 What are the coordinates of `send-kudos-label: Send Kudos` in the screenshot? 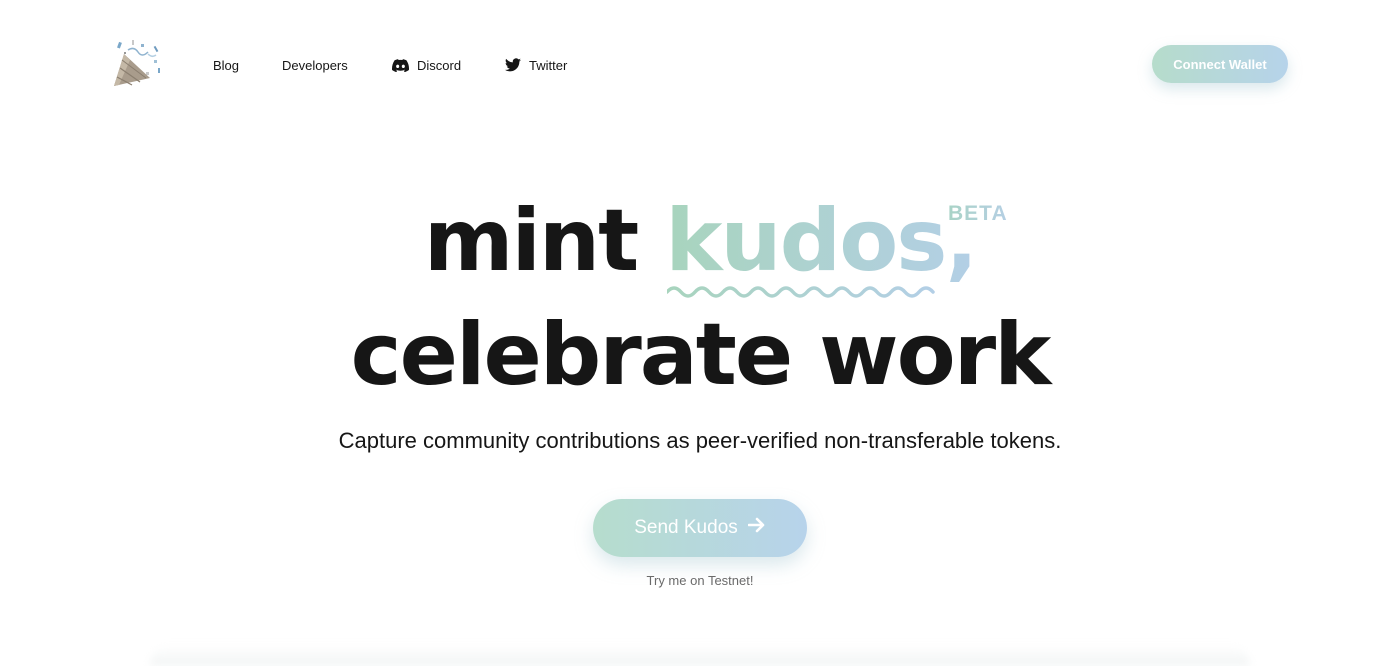 It's located at (686, 527).